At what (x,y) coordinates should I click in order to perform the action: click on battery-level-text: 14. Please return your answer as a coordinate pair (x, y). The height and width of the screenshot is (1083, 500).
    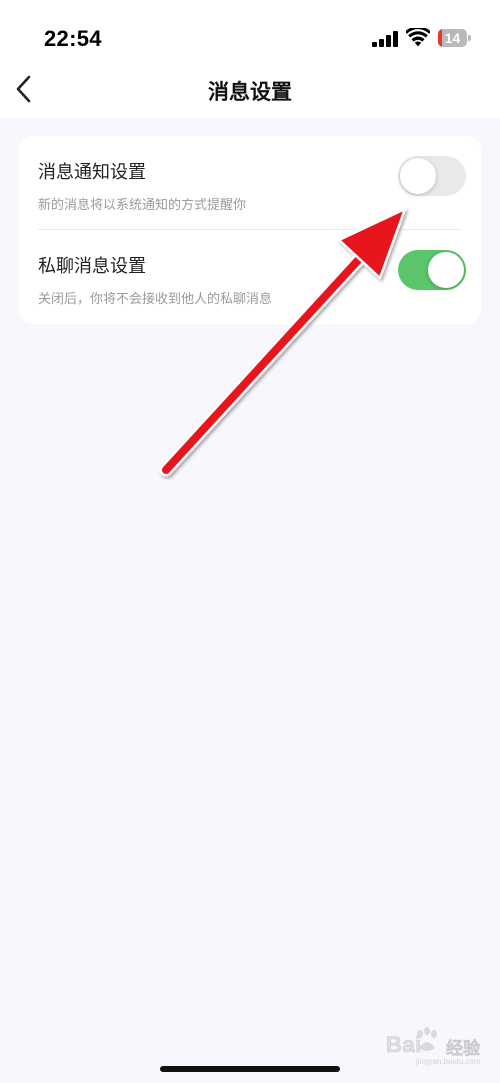
    Looking at the image, I should click on (452, 38).